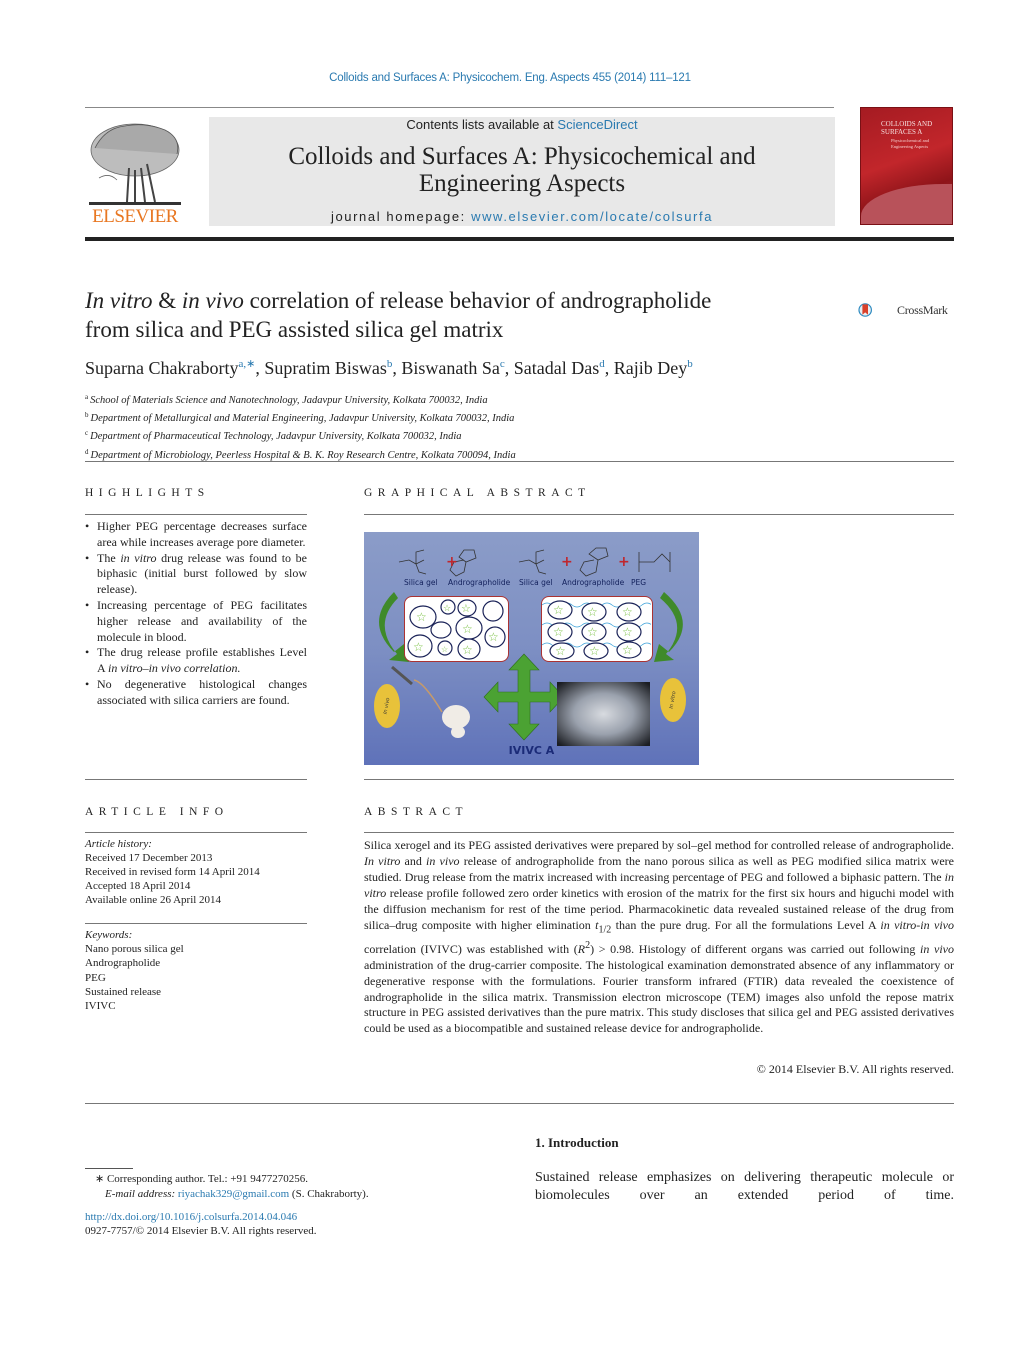 This screenshot has height=1351, width=1020. Describe the element at coordinates (416, 812) in the screenshot. I see `abstract-heading: ABSTRACT` at that location.